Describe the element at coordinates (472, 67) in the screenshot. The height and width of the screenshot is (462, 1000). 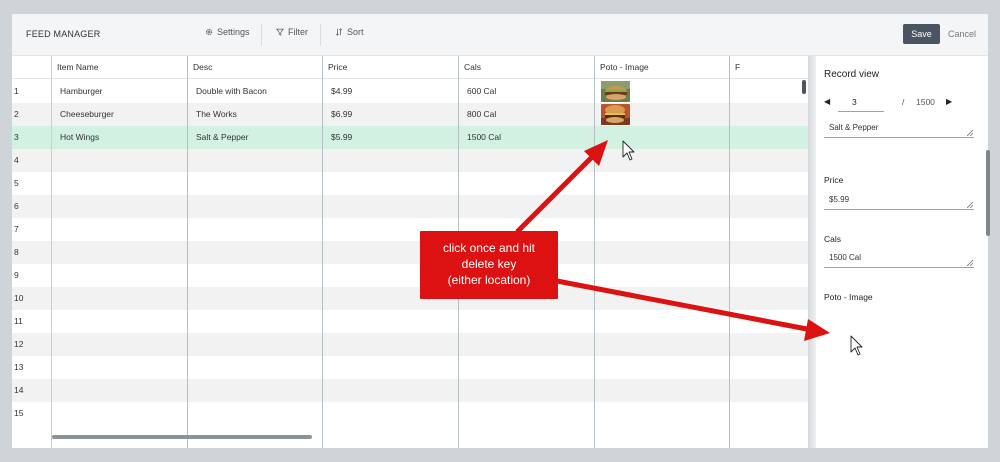
I see `column-header-cals: Cals` at that location.